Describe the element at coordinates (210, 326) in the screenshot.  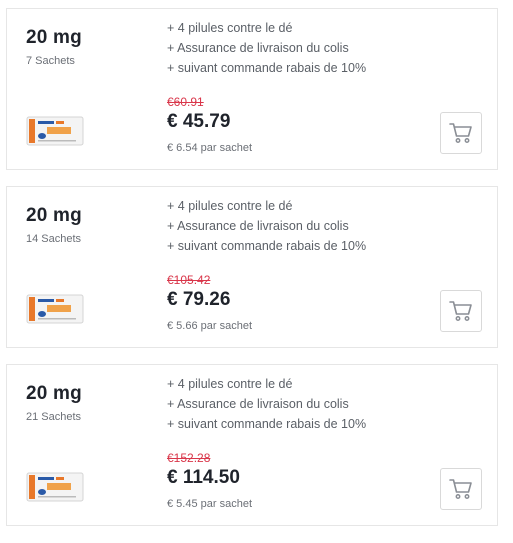
I see `price-per-unit: € 5.66 par sachet` at that location.